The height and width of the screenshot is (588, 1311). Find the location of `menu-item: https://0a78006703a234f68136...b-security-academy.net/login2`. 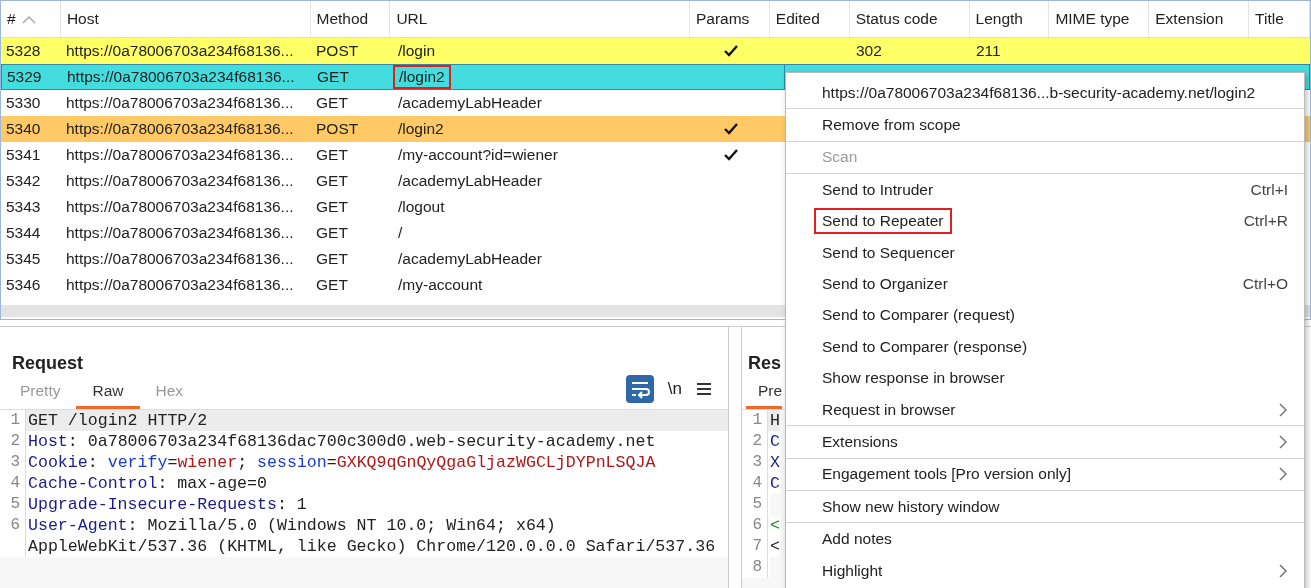

menu-item: https://0a78006703a234f68136...b-security-academy.net/login2 is located at coordinates (1045, 93).